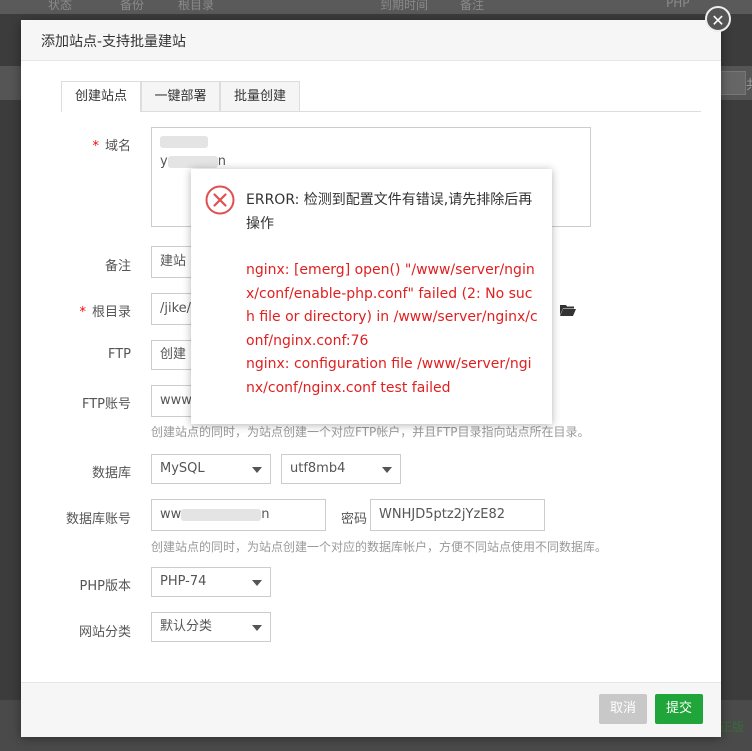  I want to click on root-dir-label: * 根目录, so click(105, 312).